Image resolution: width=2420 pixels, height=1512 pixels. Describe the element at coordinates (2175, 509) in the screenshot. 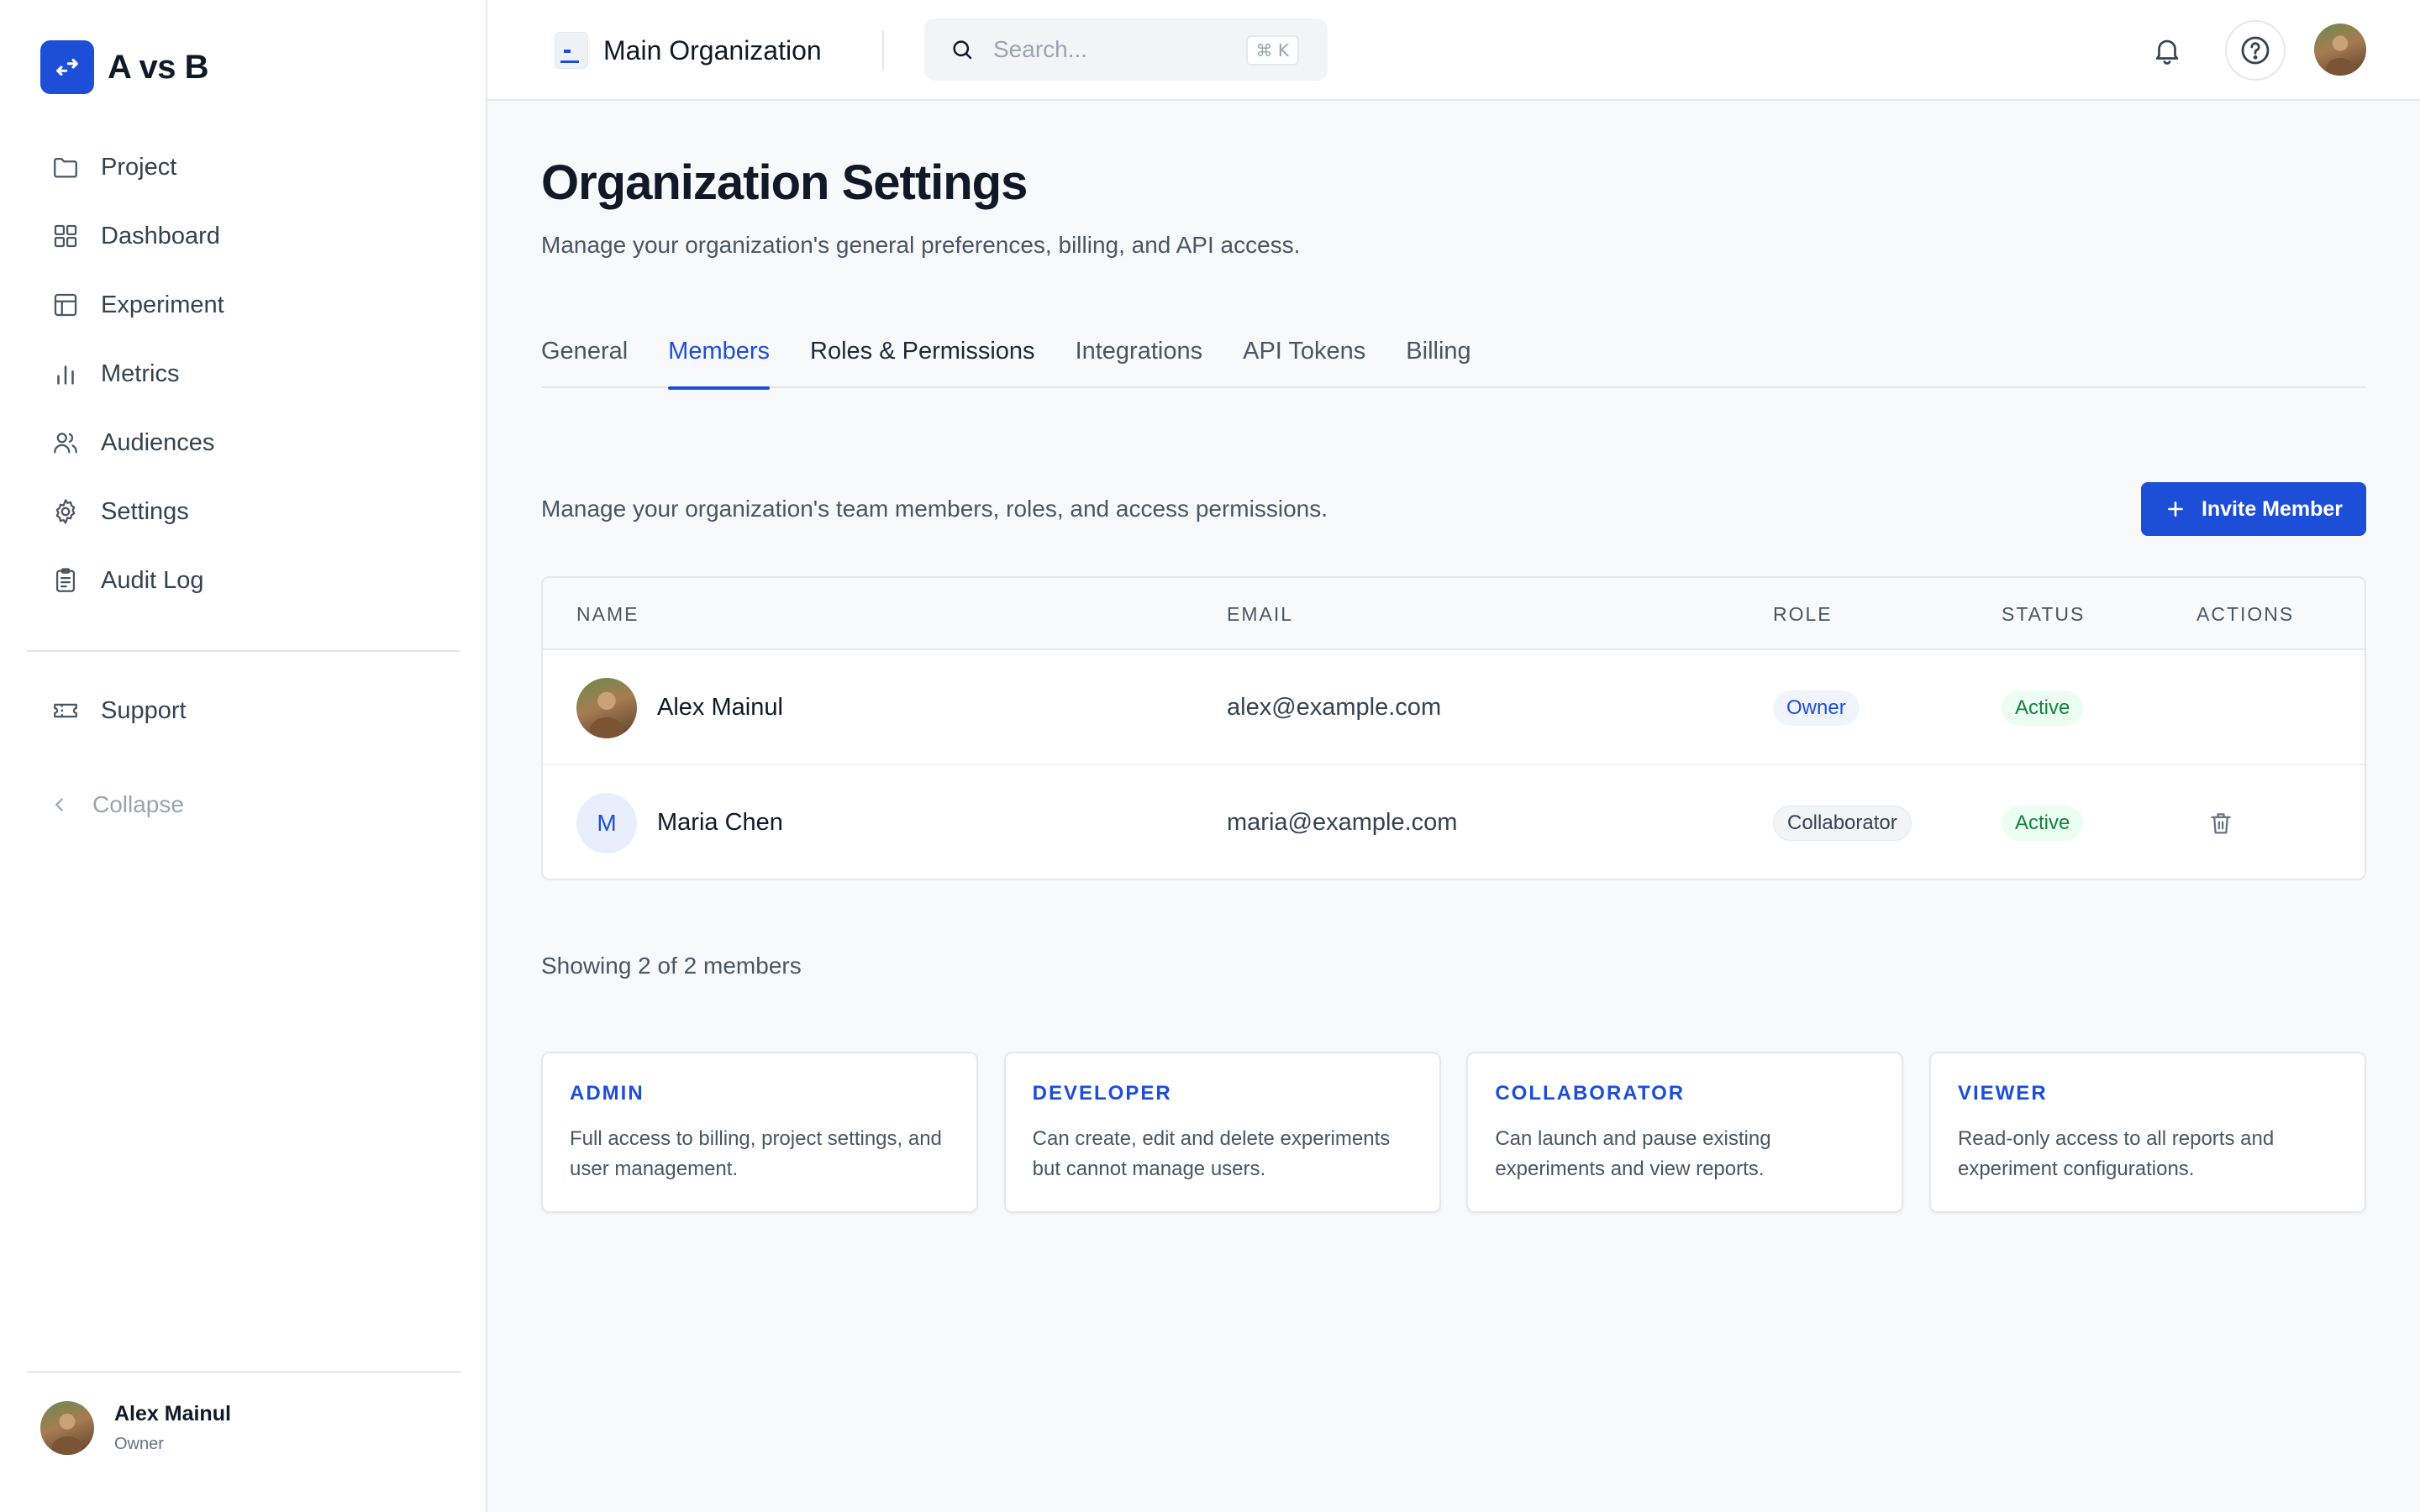

I see `plus-icon` at that location.